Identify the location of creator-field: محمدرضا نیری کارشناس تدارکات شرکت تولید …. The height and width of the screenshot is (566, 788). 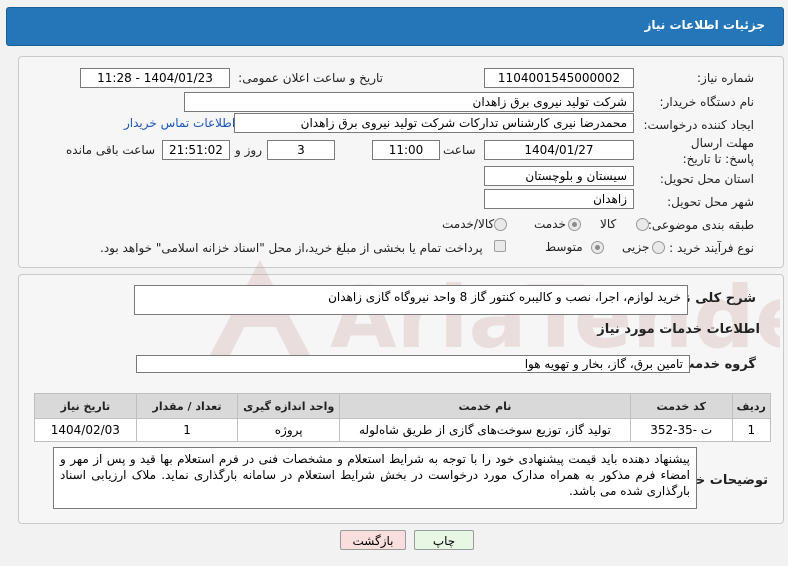
(434, 123).